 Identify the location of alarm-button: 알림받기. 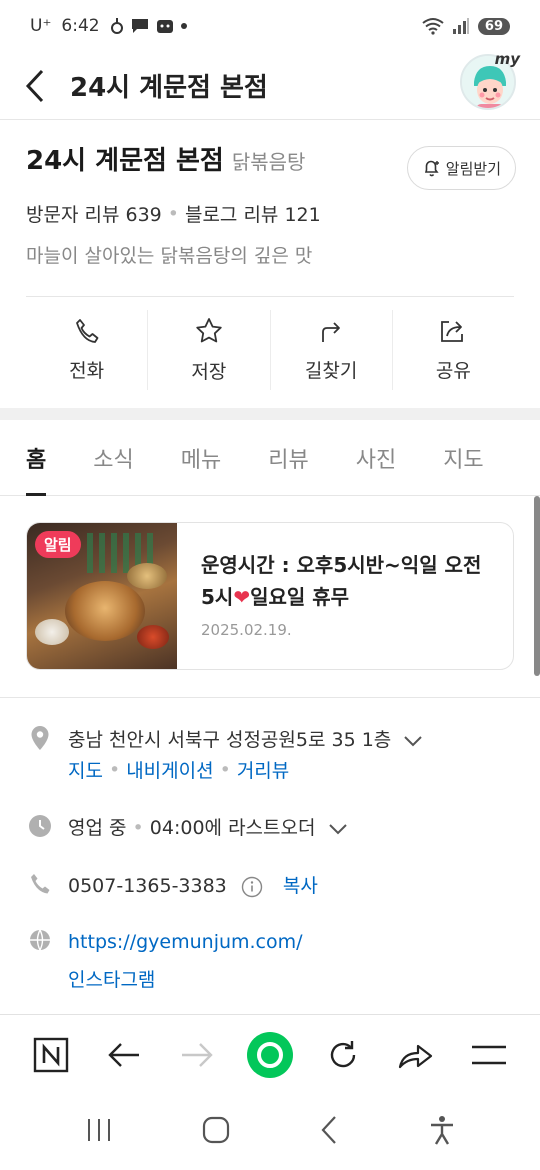
(461, 168).